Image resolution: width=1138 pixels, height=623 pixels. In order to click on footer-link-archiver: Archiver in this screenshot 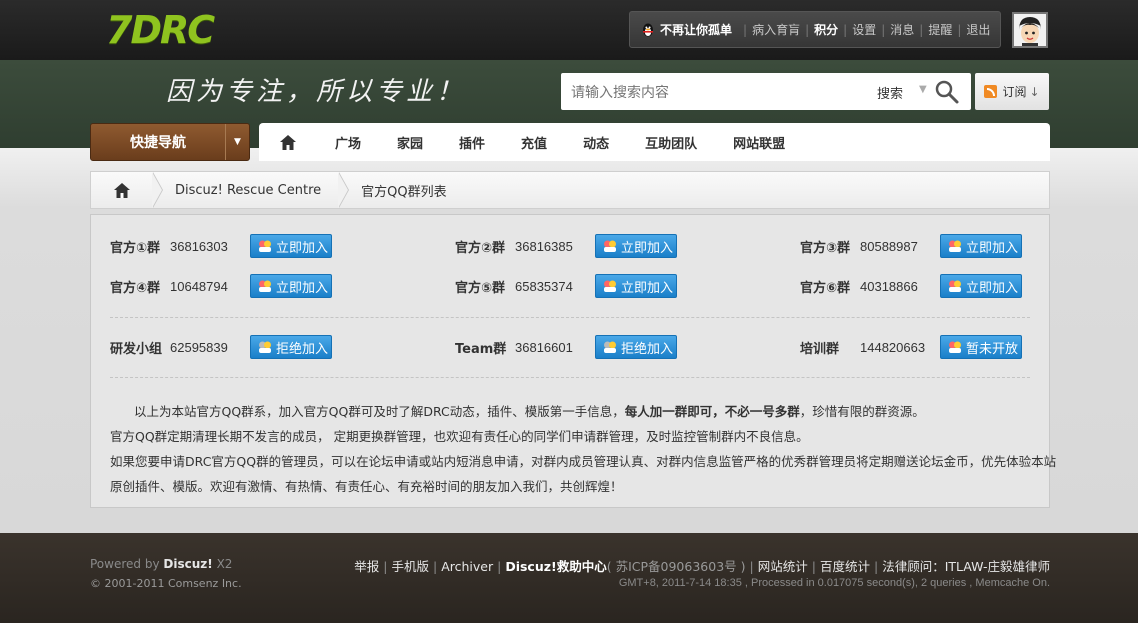, I will do `click(467, 566)`.